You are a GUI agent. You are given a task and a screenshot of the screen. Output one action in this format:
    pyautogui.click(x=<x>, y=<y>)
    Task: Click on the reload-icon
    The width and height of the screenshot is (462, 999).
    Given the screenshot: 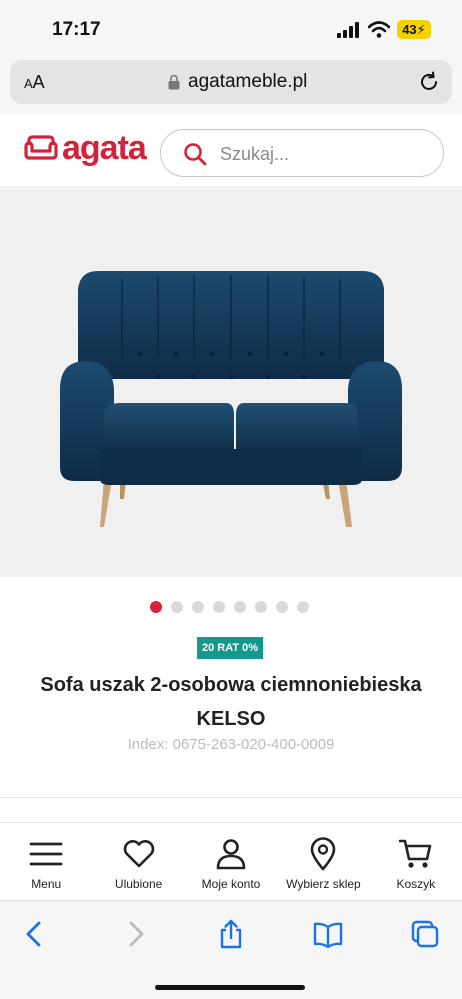 What is the action you would take?
    pyautogui.click(x=429, y=82)
    